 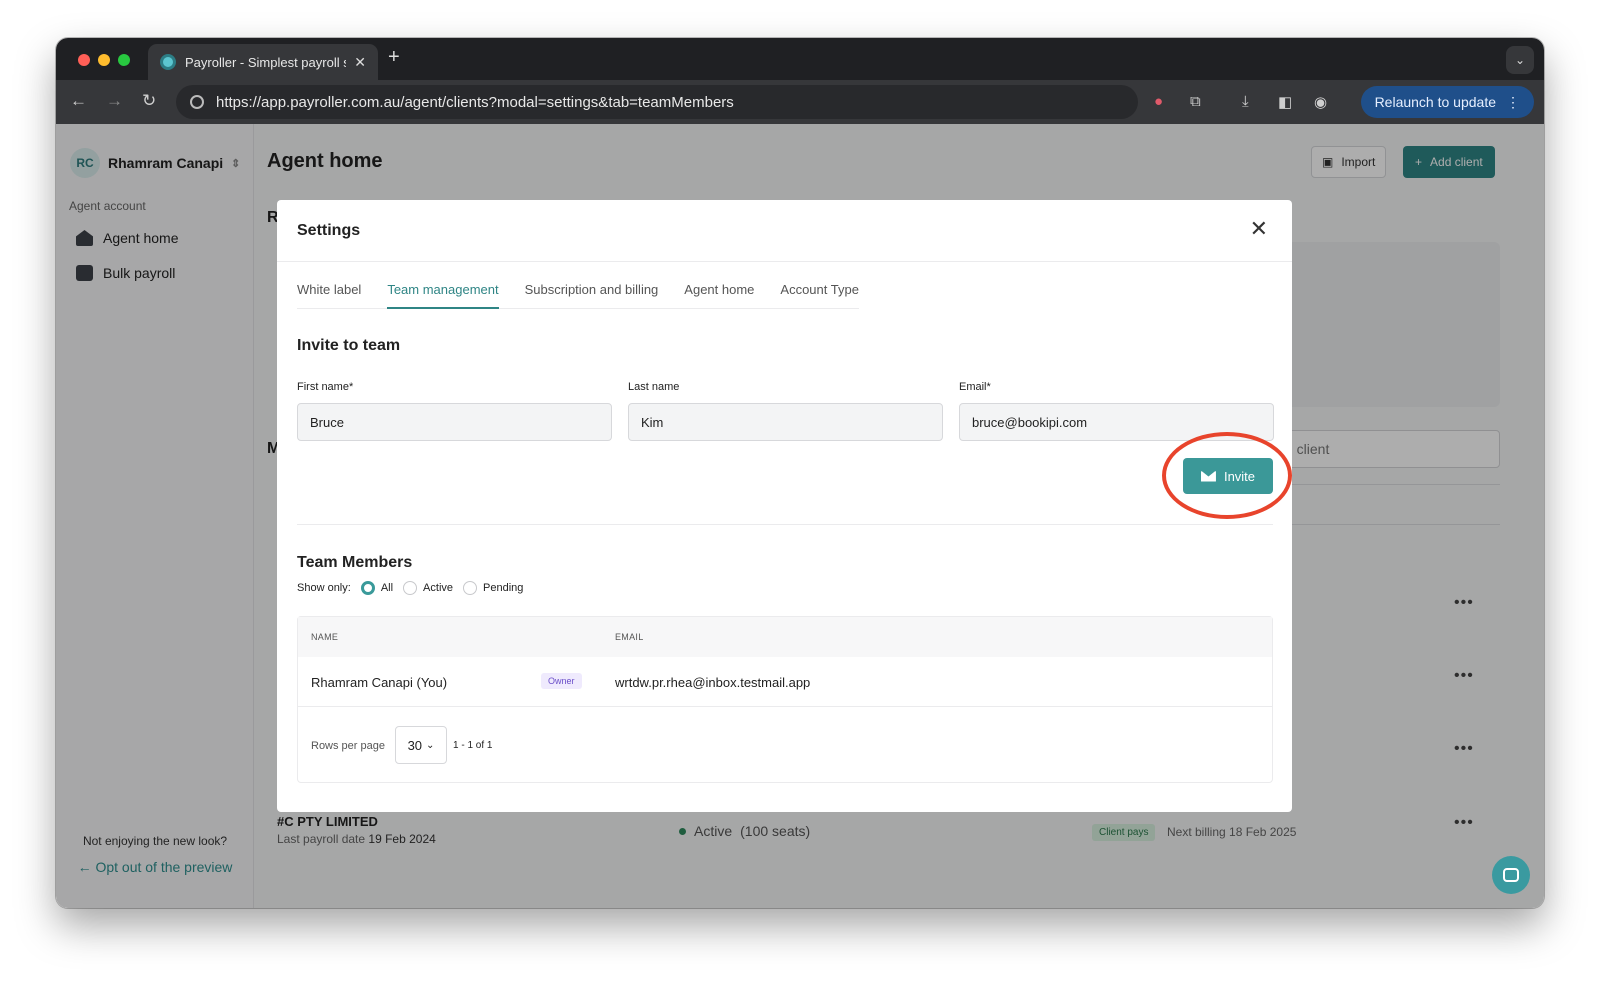 I want to click on filter-pending: Pending, so click(x=493, y=588).